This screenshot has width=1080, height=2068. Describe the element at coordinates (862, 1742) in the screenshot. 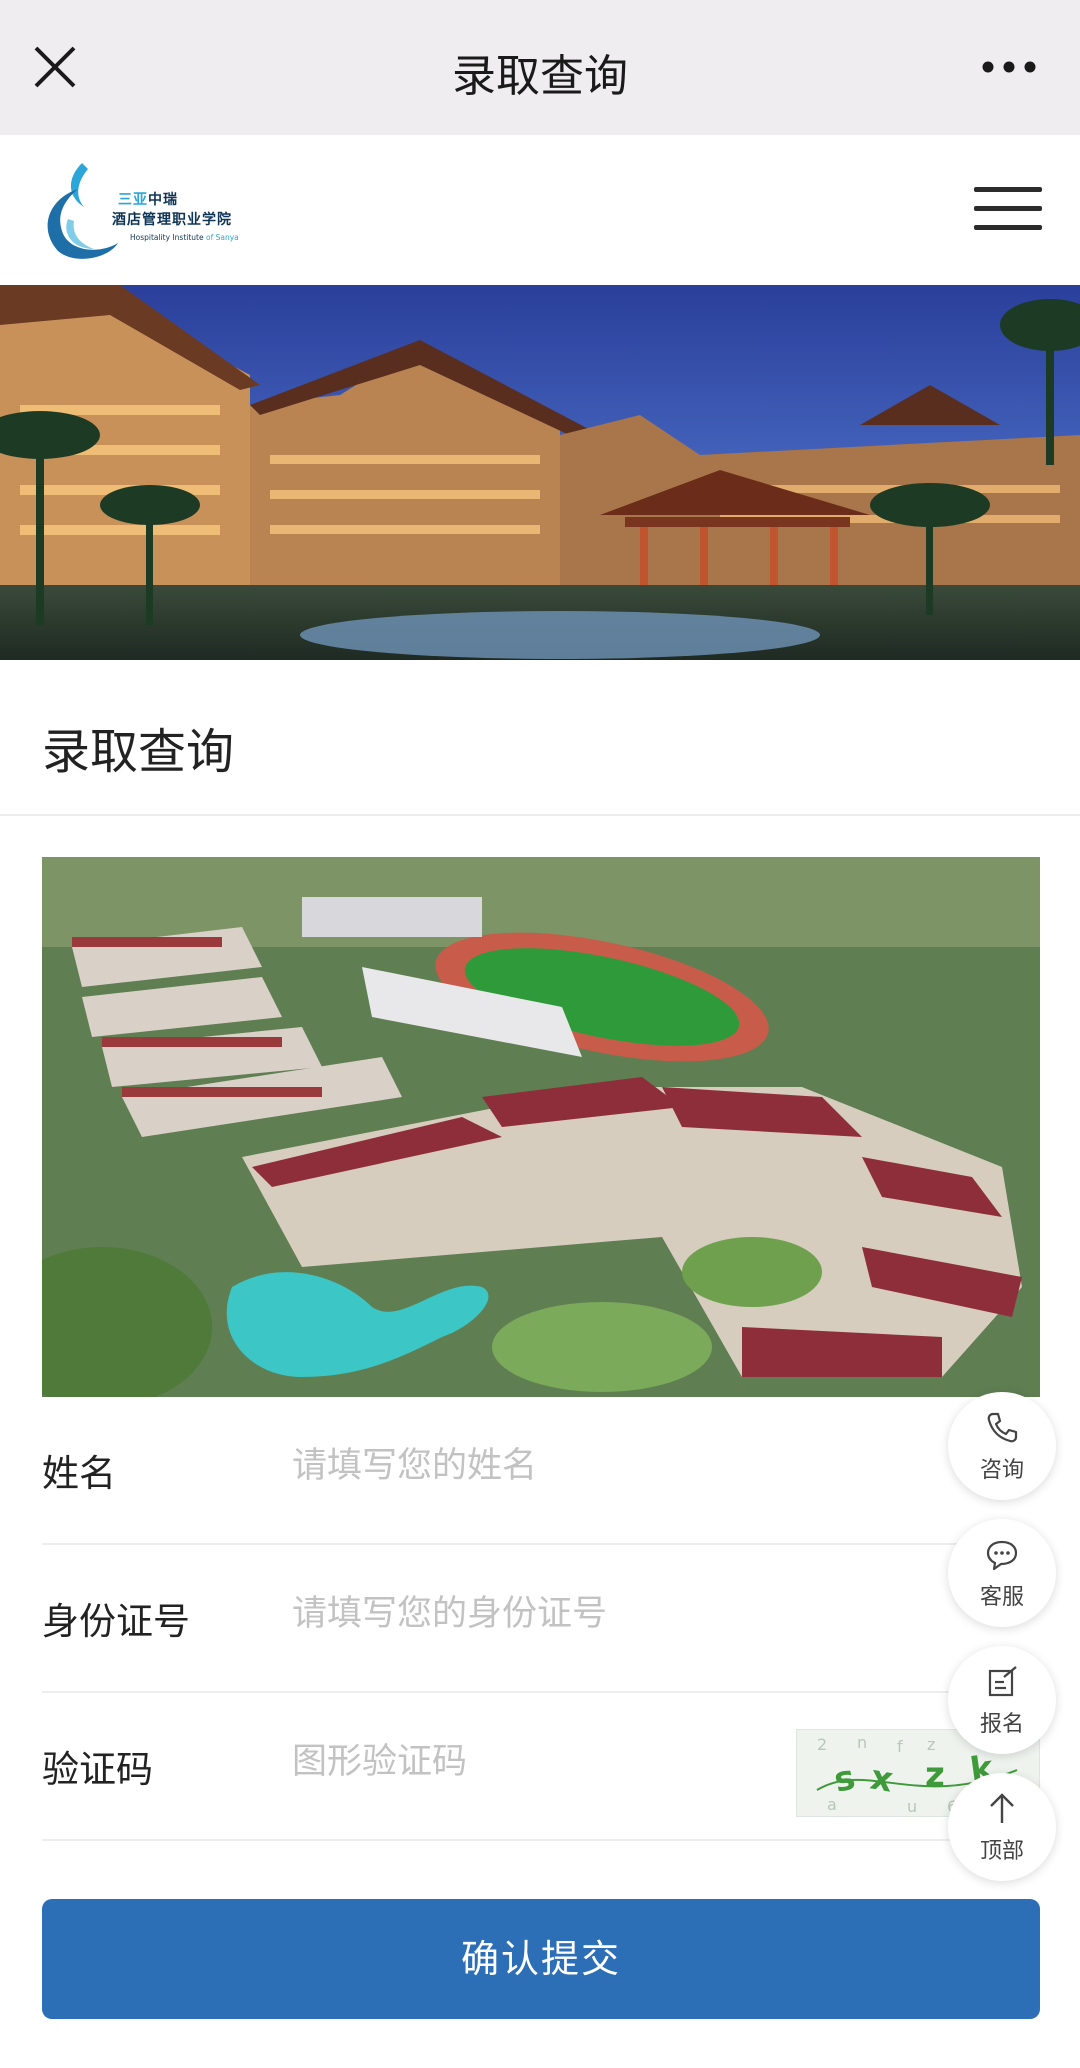

I see `svg-text: n` at that location.